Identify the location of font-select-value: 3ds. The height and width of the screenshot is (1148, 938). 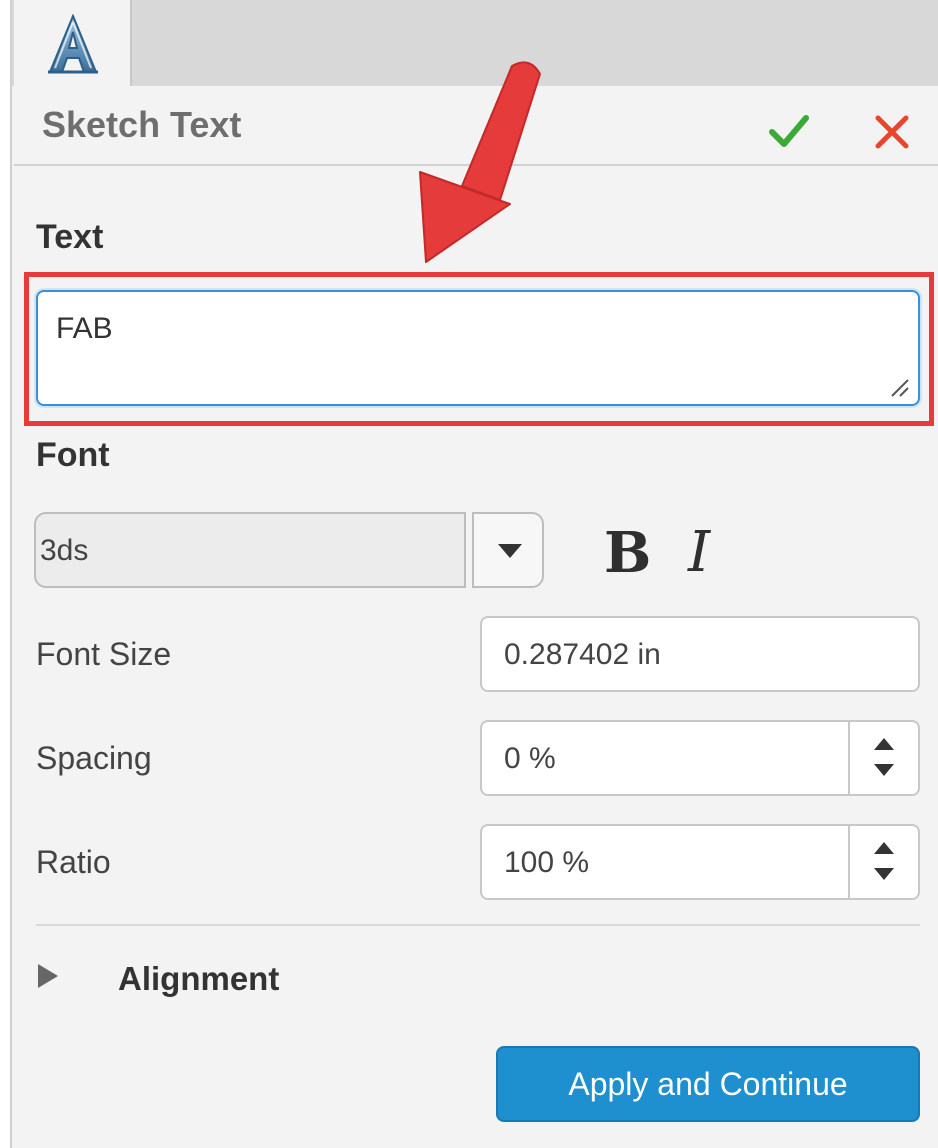
(64, 550).